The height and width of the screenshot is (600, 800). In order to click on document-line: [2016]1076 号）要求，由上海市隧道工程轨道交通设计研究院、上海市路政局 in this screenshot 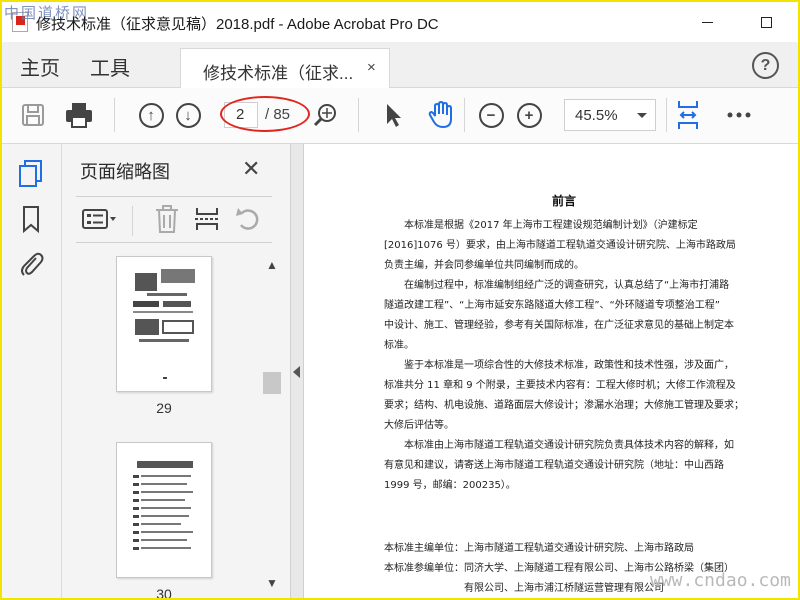, I will do `click(560, 245)`.